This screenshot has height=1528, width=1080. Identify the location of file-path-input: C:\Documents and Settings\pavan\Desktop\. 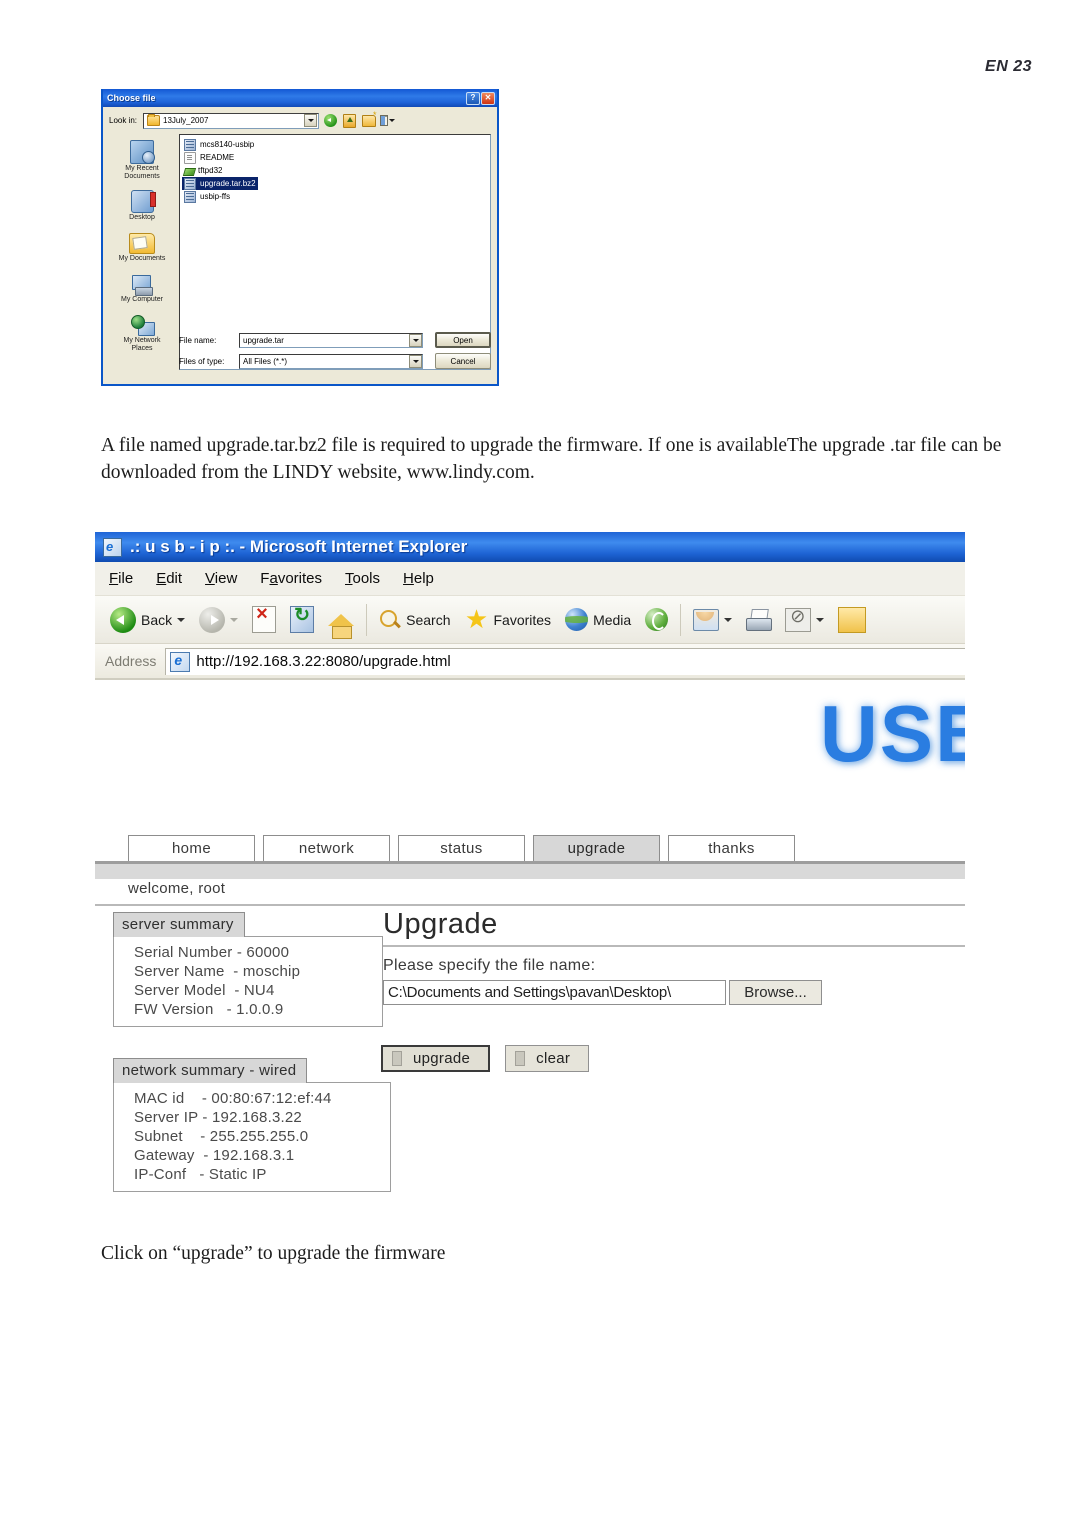
(554, 992).